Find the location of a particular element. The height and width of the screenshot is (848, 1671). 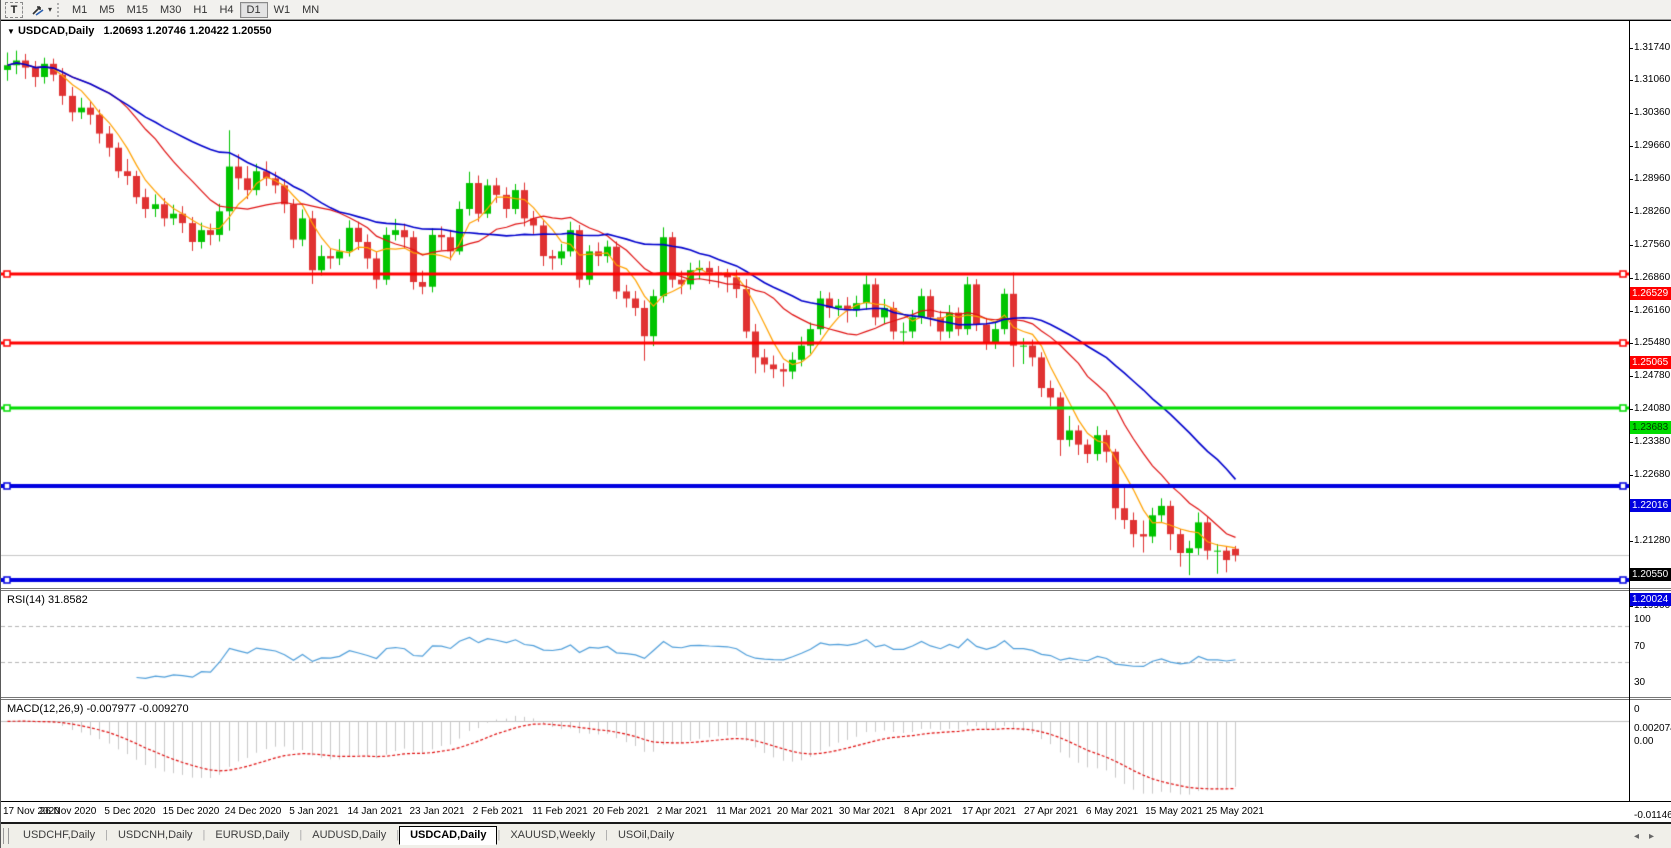

price-tick-label: 1.23380 is located at coordinates (1649, 441).